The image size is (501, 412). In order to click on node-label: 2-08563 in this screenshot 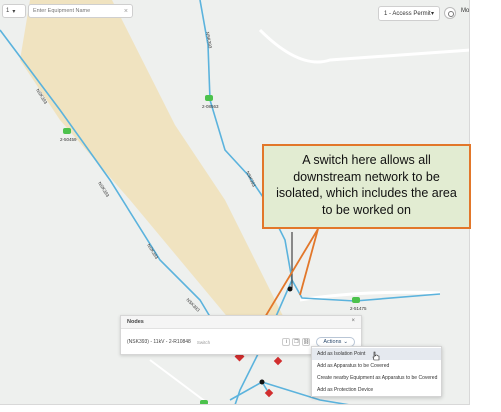, I will do `click(210, 106)`.